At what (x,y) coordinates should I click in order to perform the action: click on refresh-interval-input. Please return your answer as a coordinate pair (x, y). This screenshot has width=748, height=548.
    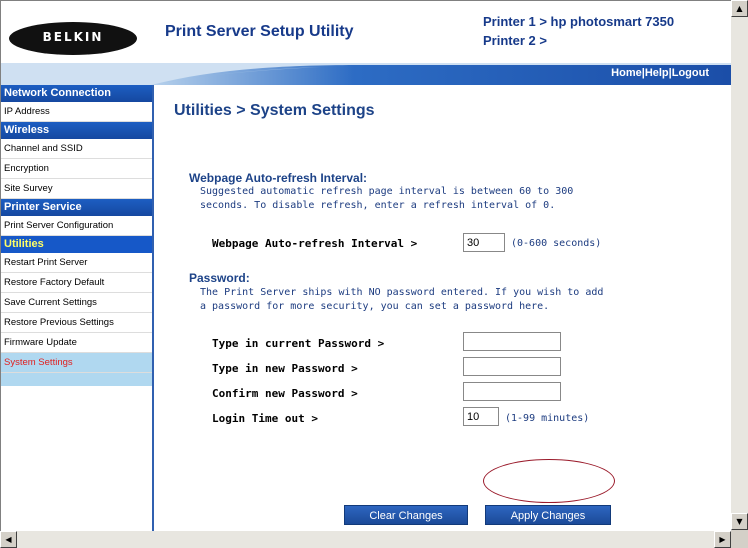
    Looking at the image, I should click on (484, 242).